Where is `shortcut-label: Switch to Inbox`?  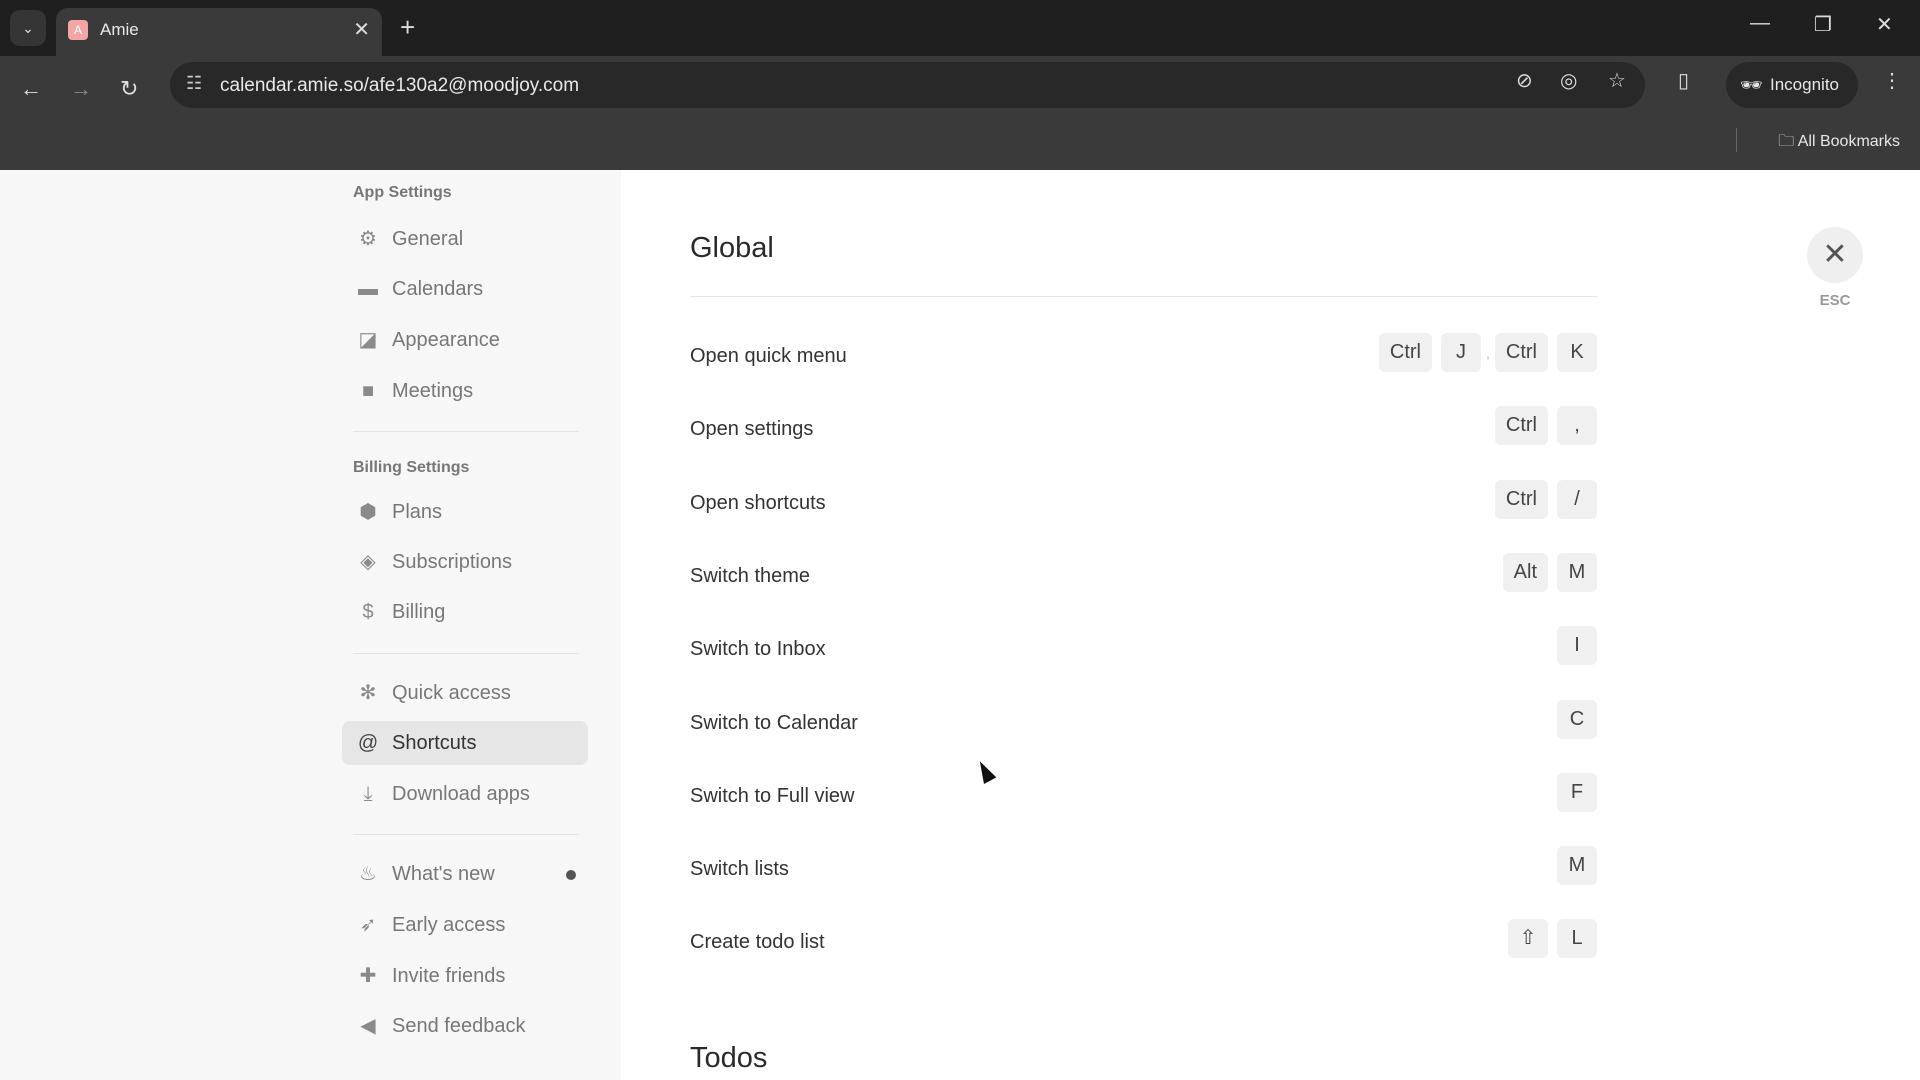
shortcut-label: Switch to Inbox is located at coordinates (758, 649).